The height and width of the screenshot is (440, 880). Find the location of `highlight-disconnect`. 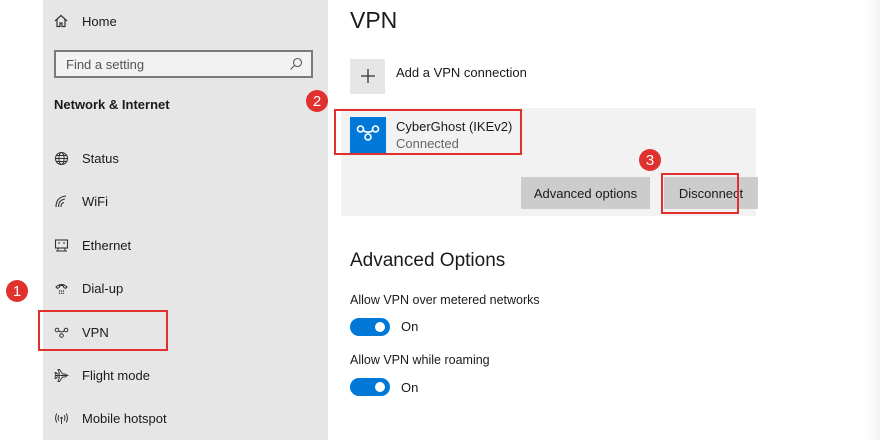

highlight-disconnect is located at coordinates (700, 193).